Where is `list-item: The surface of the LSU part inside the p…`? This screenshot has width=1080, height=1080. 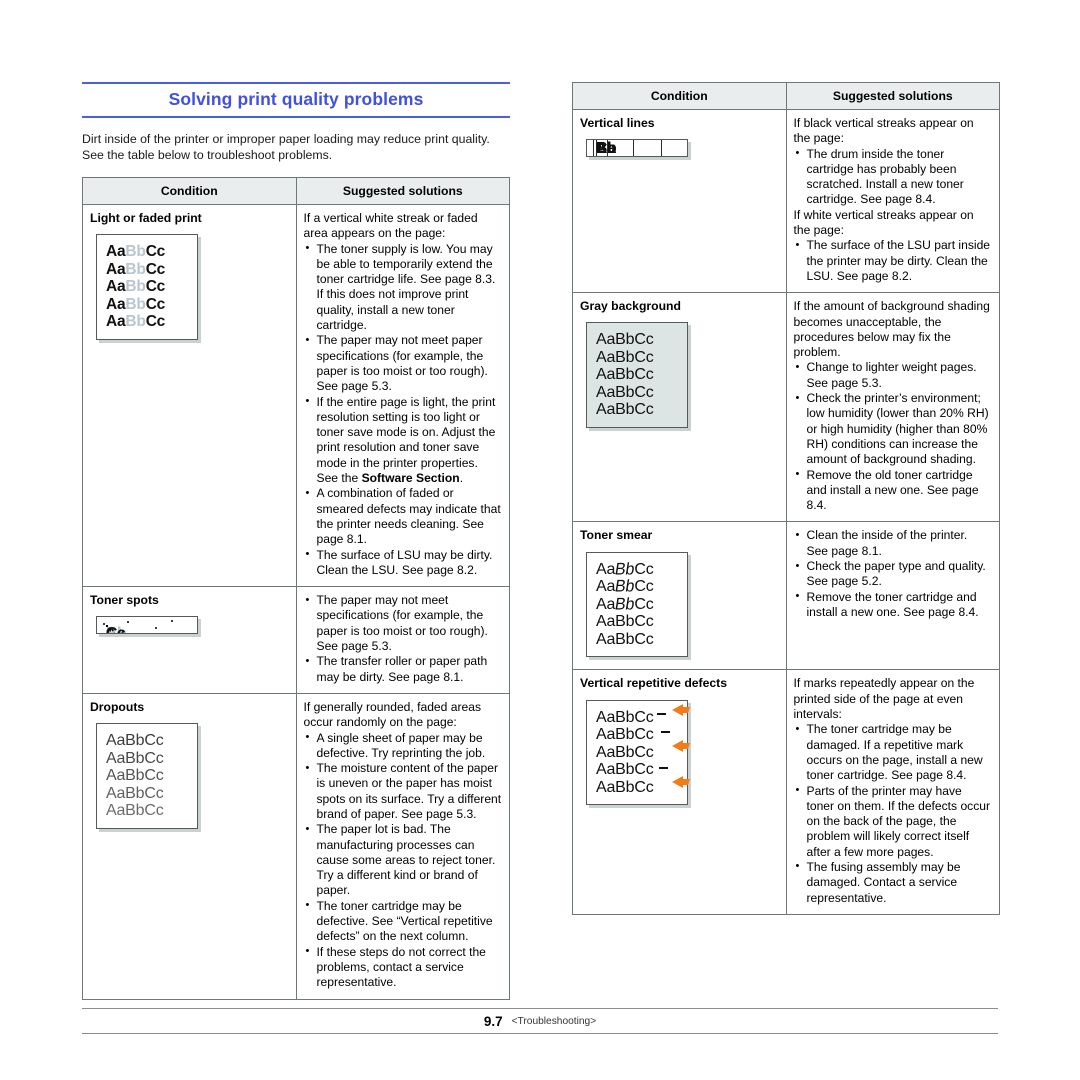
list-item: The surface of the LSU part inside the p… is located at coordinates (893, 261).